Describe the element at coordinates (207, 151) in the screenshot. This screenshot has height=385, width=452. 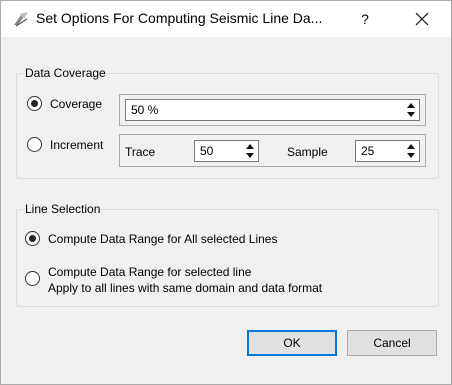
I see `trace-value: 50` at that location.